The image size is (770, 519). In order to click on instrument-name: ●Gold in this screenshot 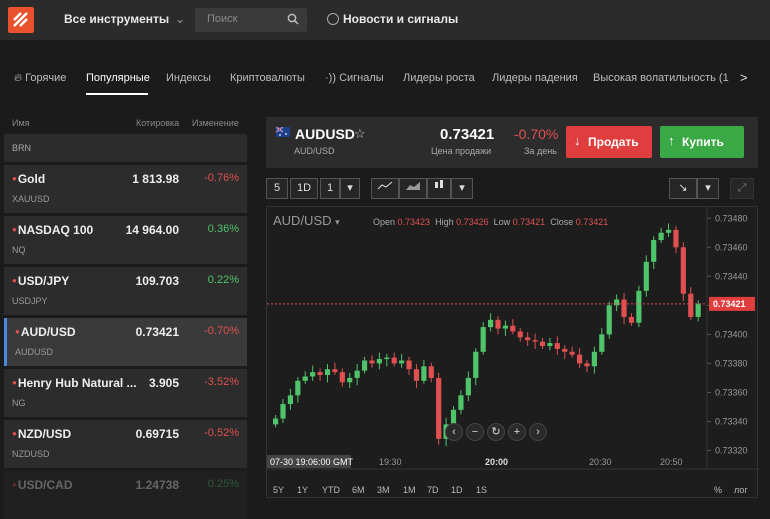, I will do `click(28, 179)`.